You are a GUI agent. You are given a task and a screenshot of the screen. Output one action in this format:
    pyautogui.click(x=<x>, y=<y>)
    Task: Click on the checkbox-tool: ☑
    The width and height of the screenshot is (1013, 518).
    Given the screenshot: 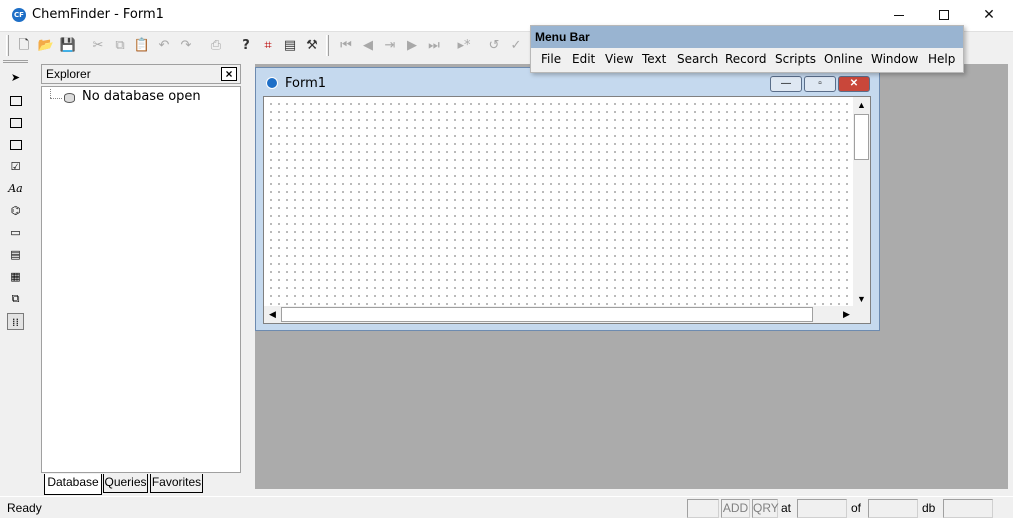 What is the action you would take?
    pyautogui.click(x=15, y=166)
    